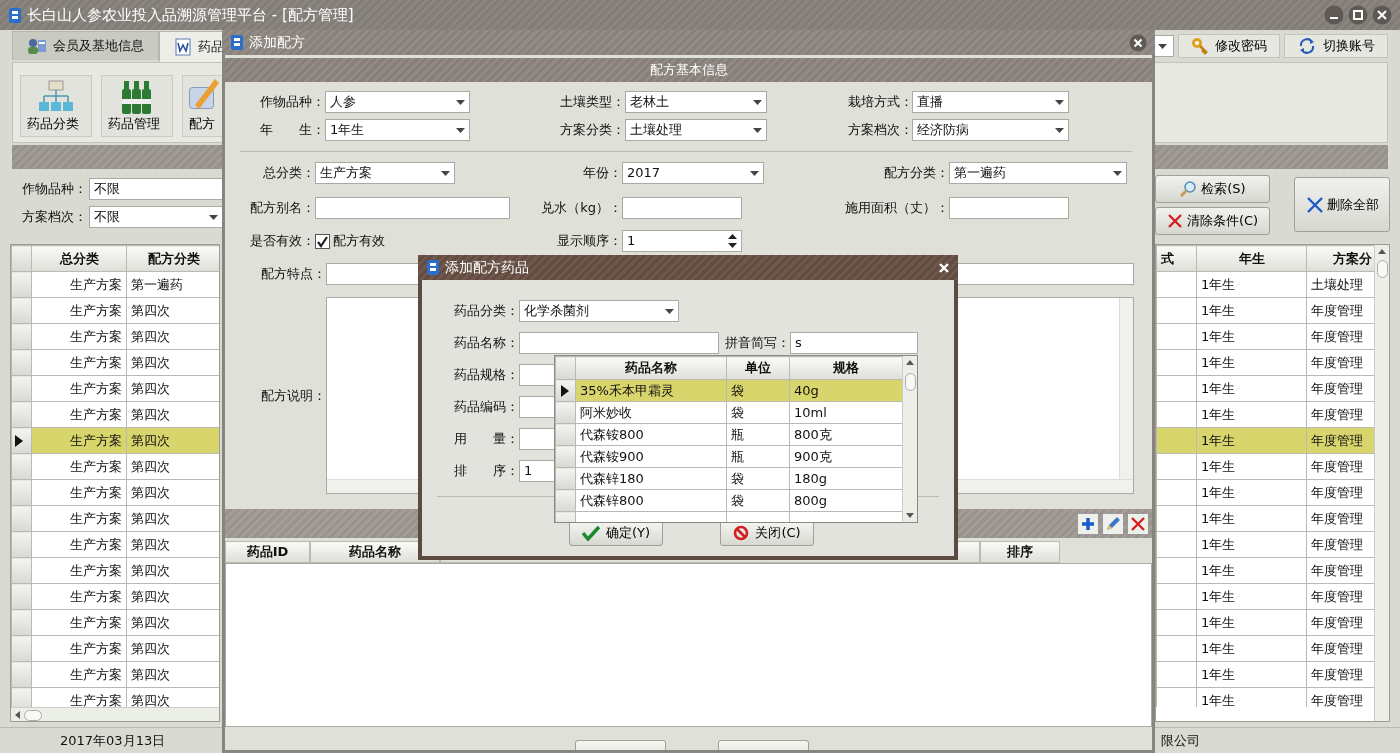 This screenshot has height=753, width=1400. Describe the element at coordinates (1038, 173) in the screenshot. I see `dropdown: 第一遍药` at that location.